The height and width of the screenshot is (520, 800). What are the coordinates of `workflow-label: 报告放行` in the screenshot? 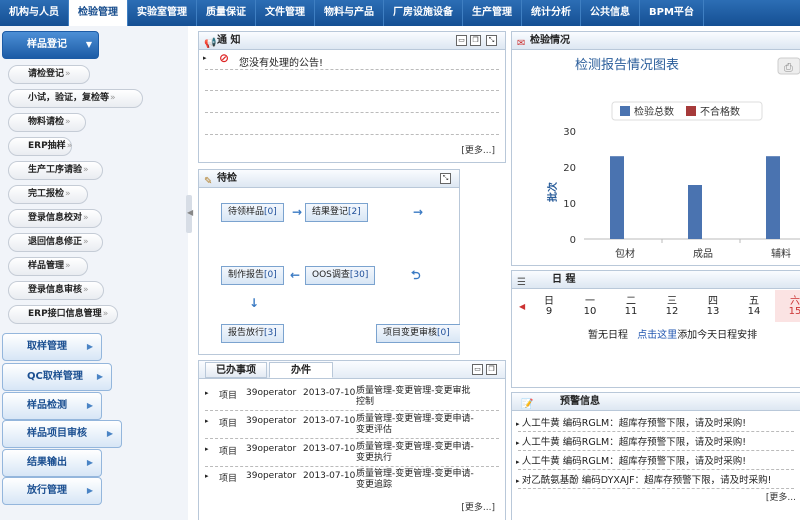 It's located at (246, 333).